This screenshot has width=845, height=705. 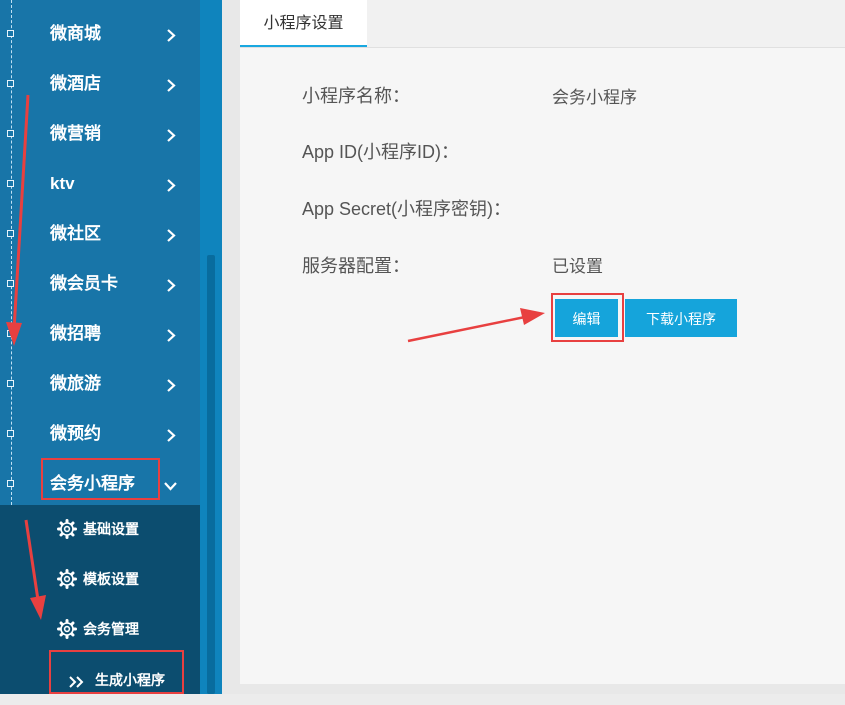 I want to click on sidebar-item-shop: 微商城, so click(x=100, y=30).